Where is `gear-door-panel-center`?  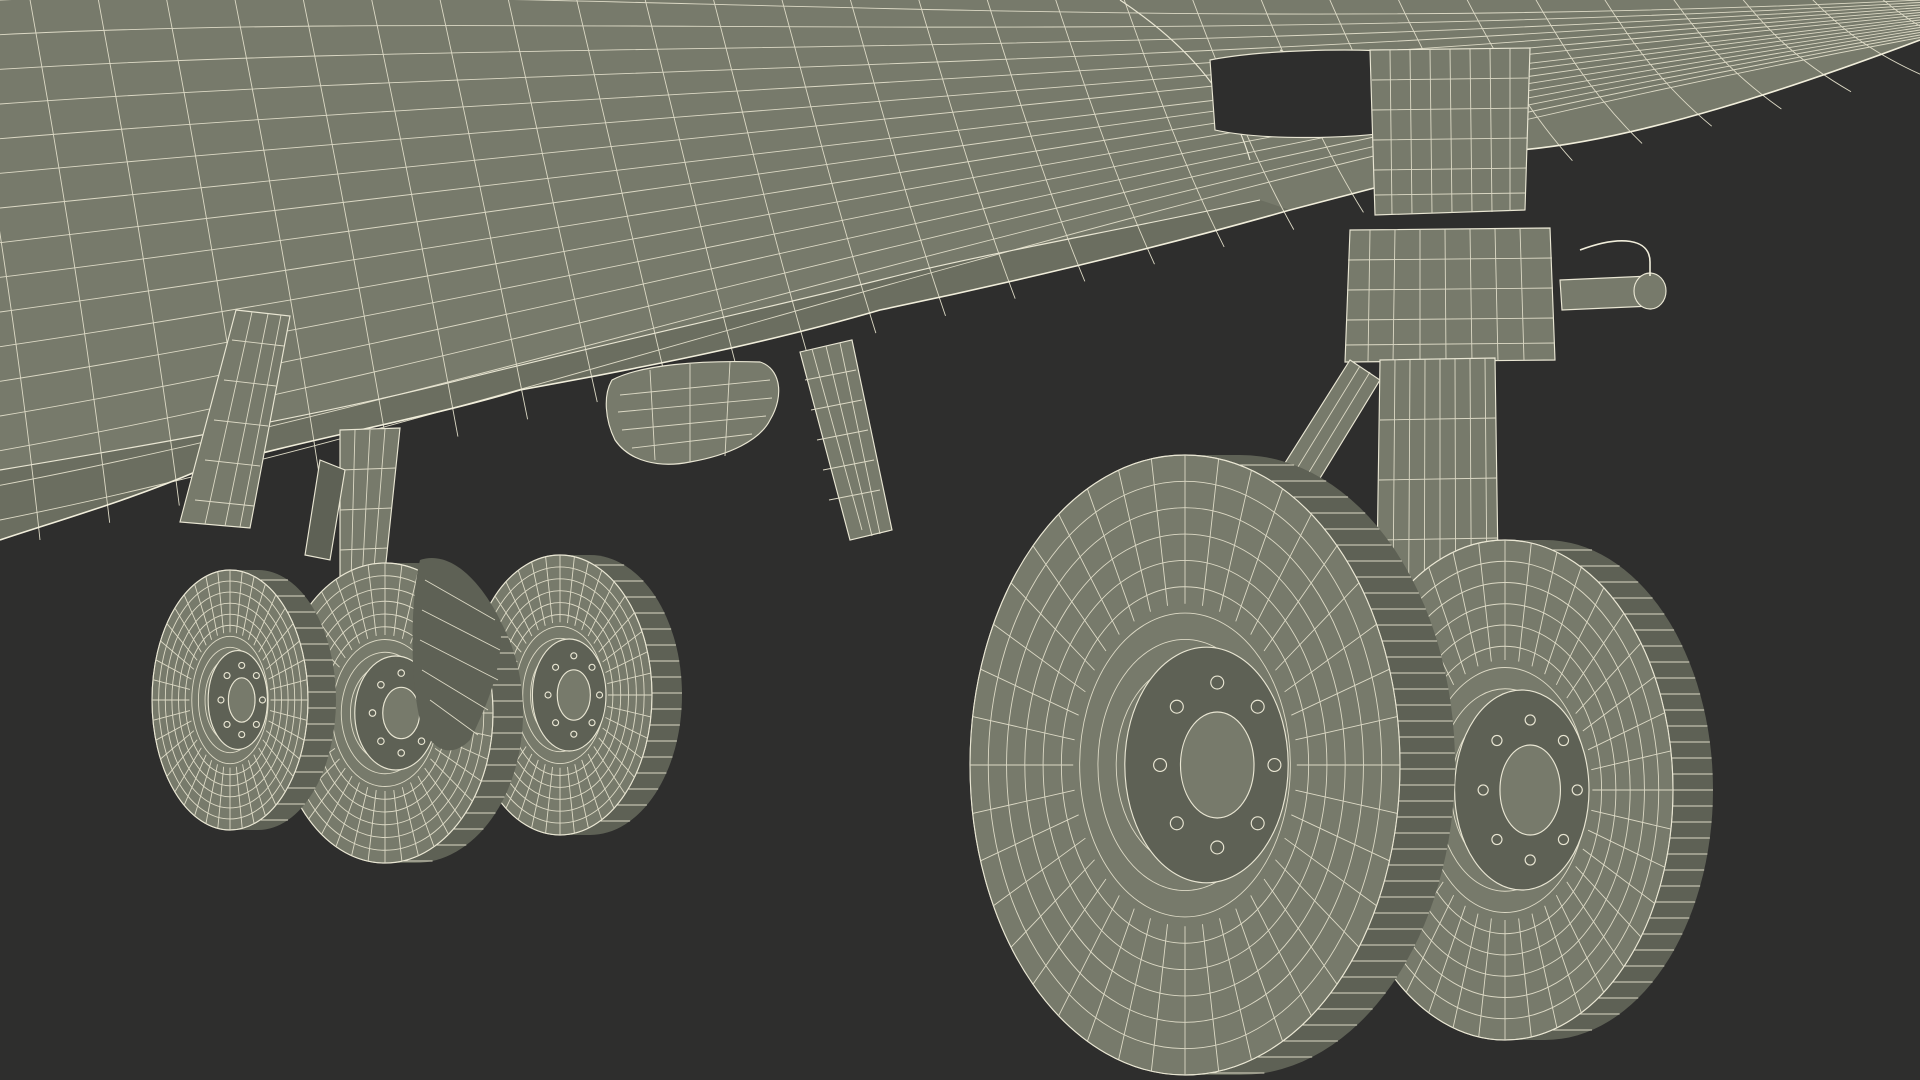
gear-door-panel-center is located at coordinates (846, 440).